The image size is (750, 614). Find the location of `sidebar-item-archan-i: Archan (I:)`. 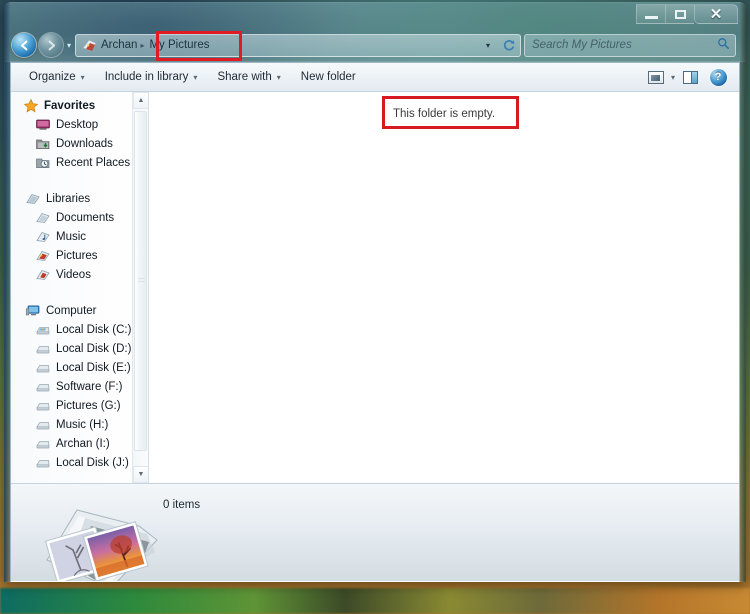

sidebar-item-archan-i: Archan (I:) is located at coordinates (79, 443).